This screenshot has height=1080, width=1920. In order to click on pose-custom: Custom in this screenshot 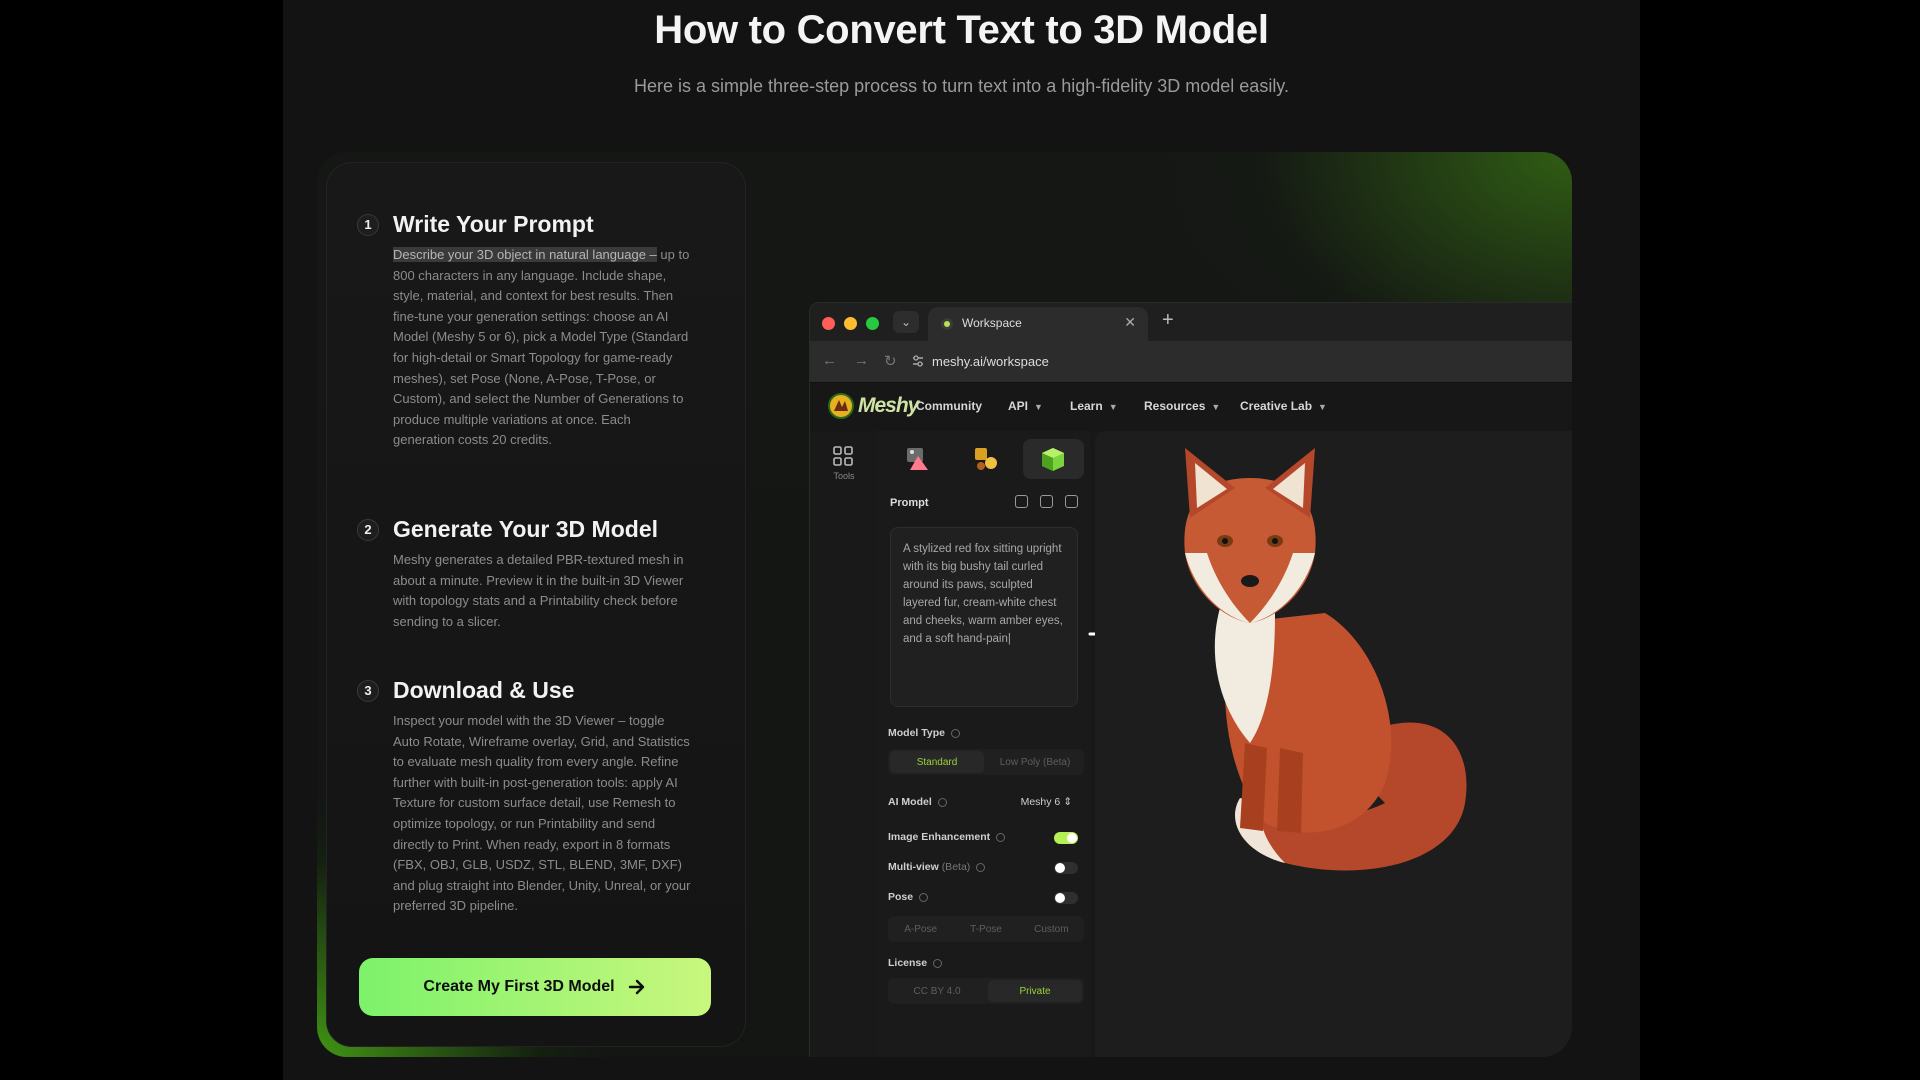, I will do `click(1051, 929)`.